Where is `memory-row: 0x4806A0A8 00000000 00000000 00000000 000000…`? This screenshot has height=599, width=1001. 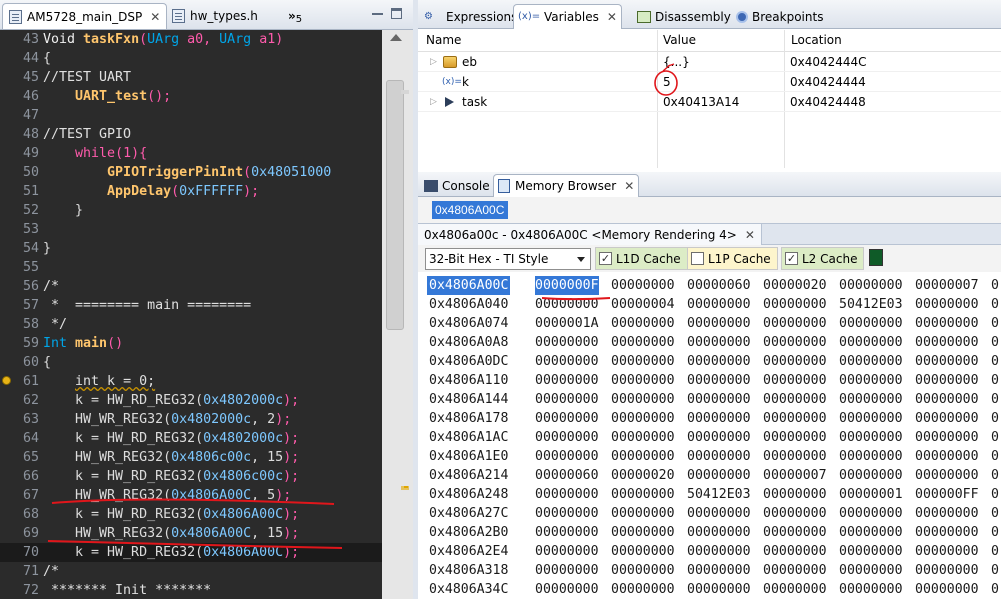
memory-row: 0x4806A0A8 00000000 00000000 00000000 000000… is located at coordinates (709, 342).